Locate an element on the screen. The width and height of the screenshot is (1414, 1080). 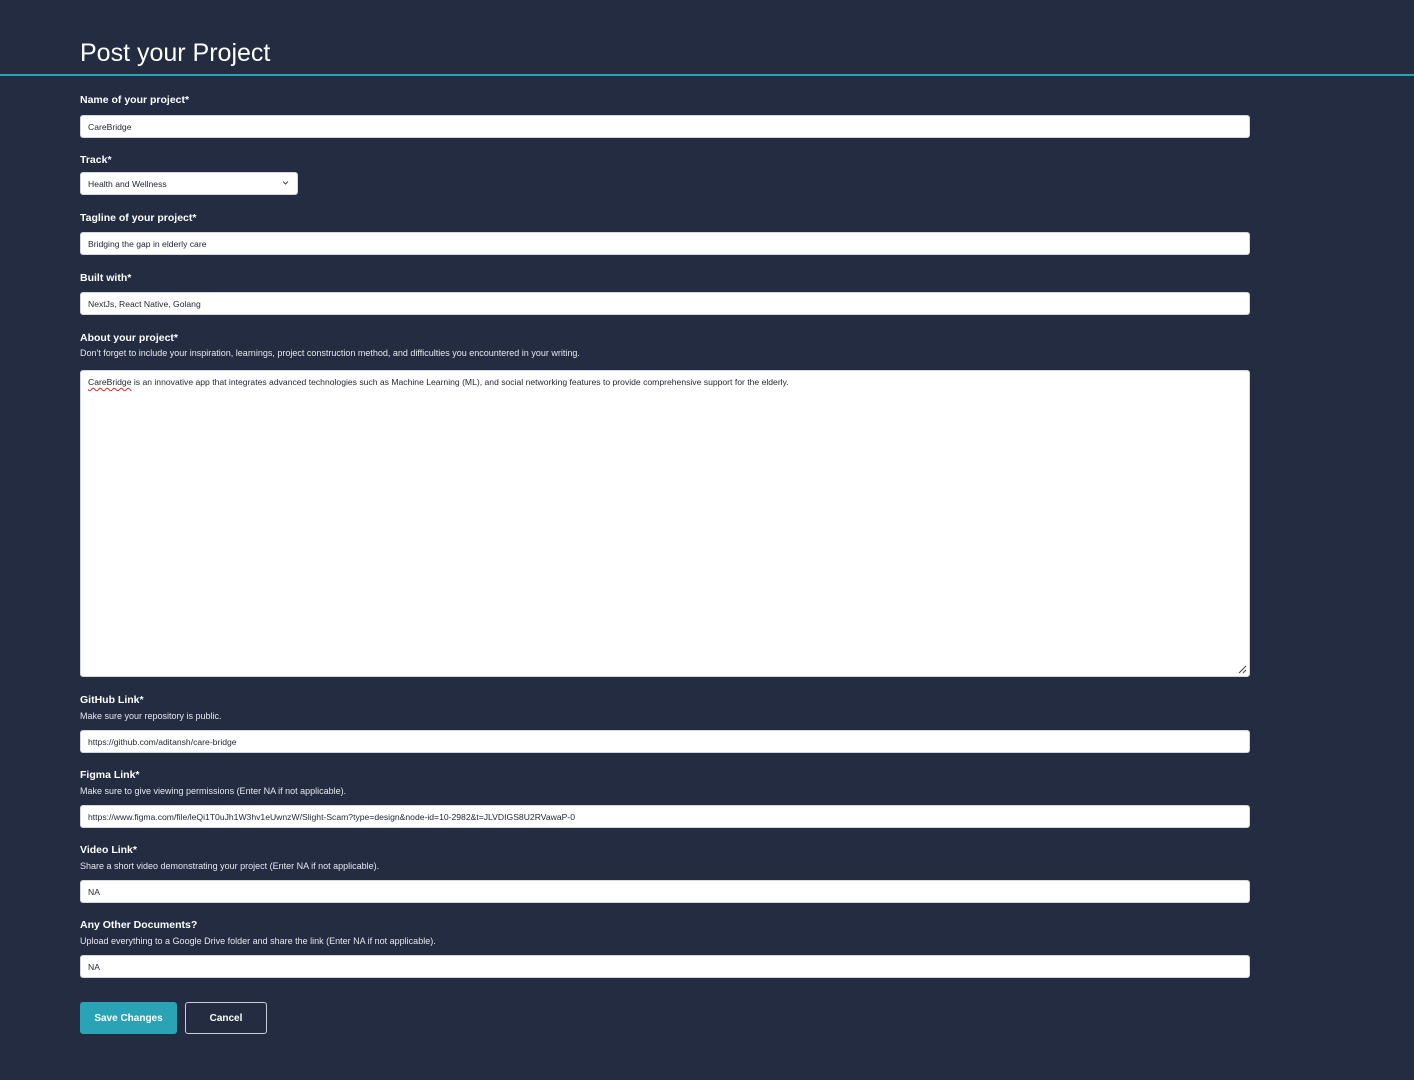
save-changes-button: Save Changes is located at coordinates (128, 1018).